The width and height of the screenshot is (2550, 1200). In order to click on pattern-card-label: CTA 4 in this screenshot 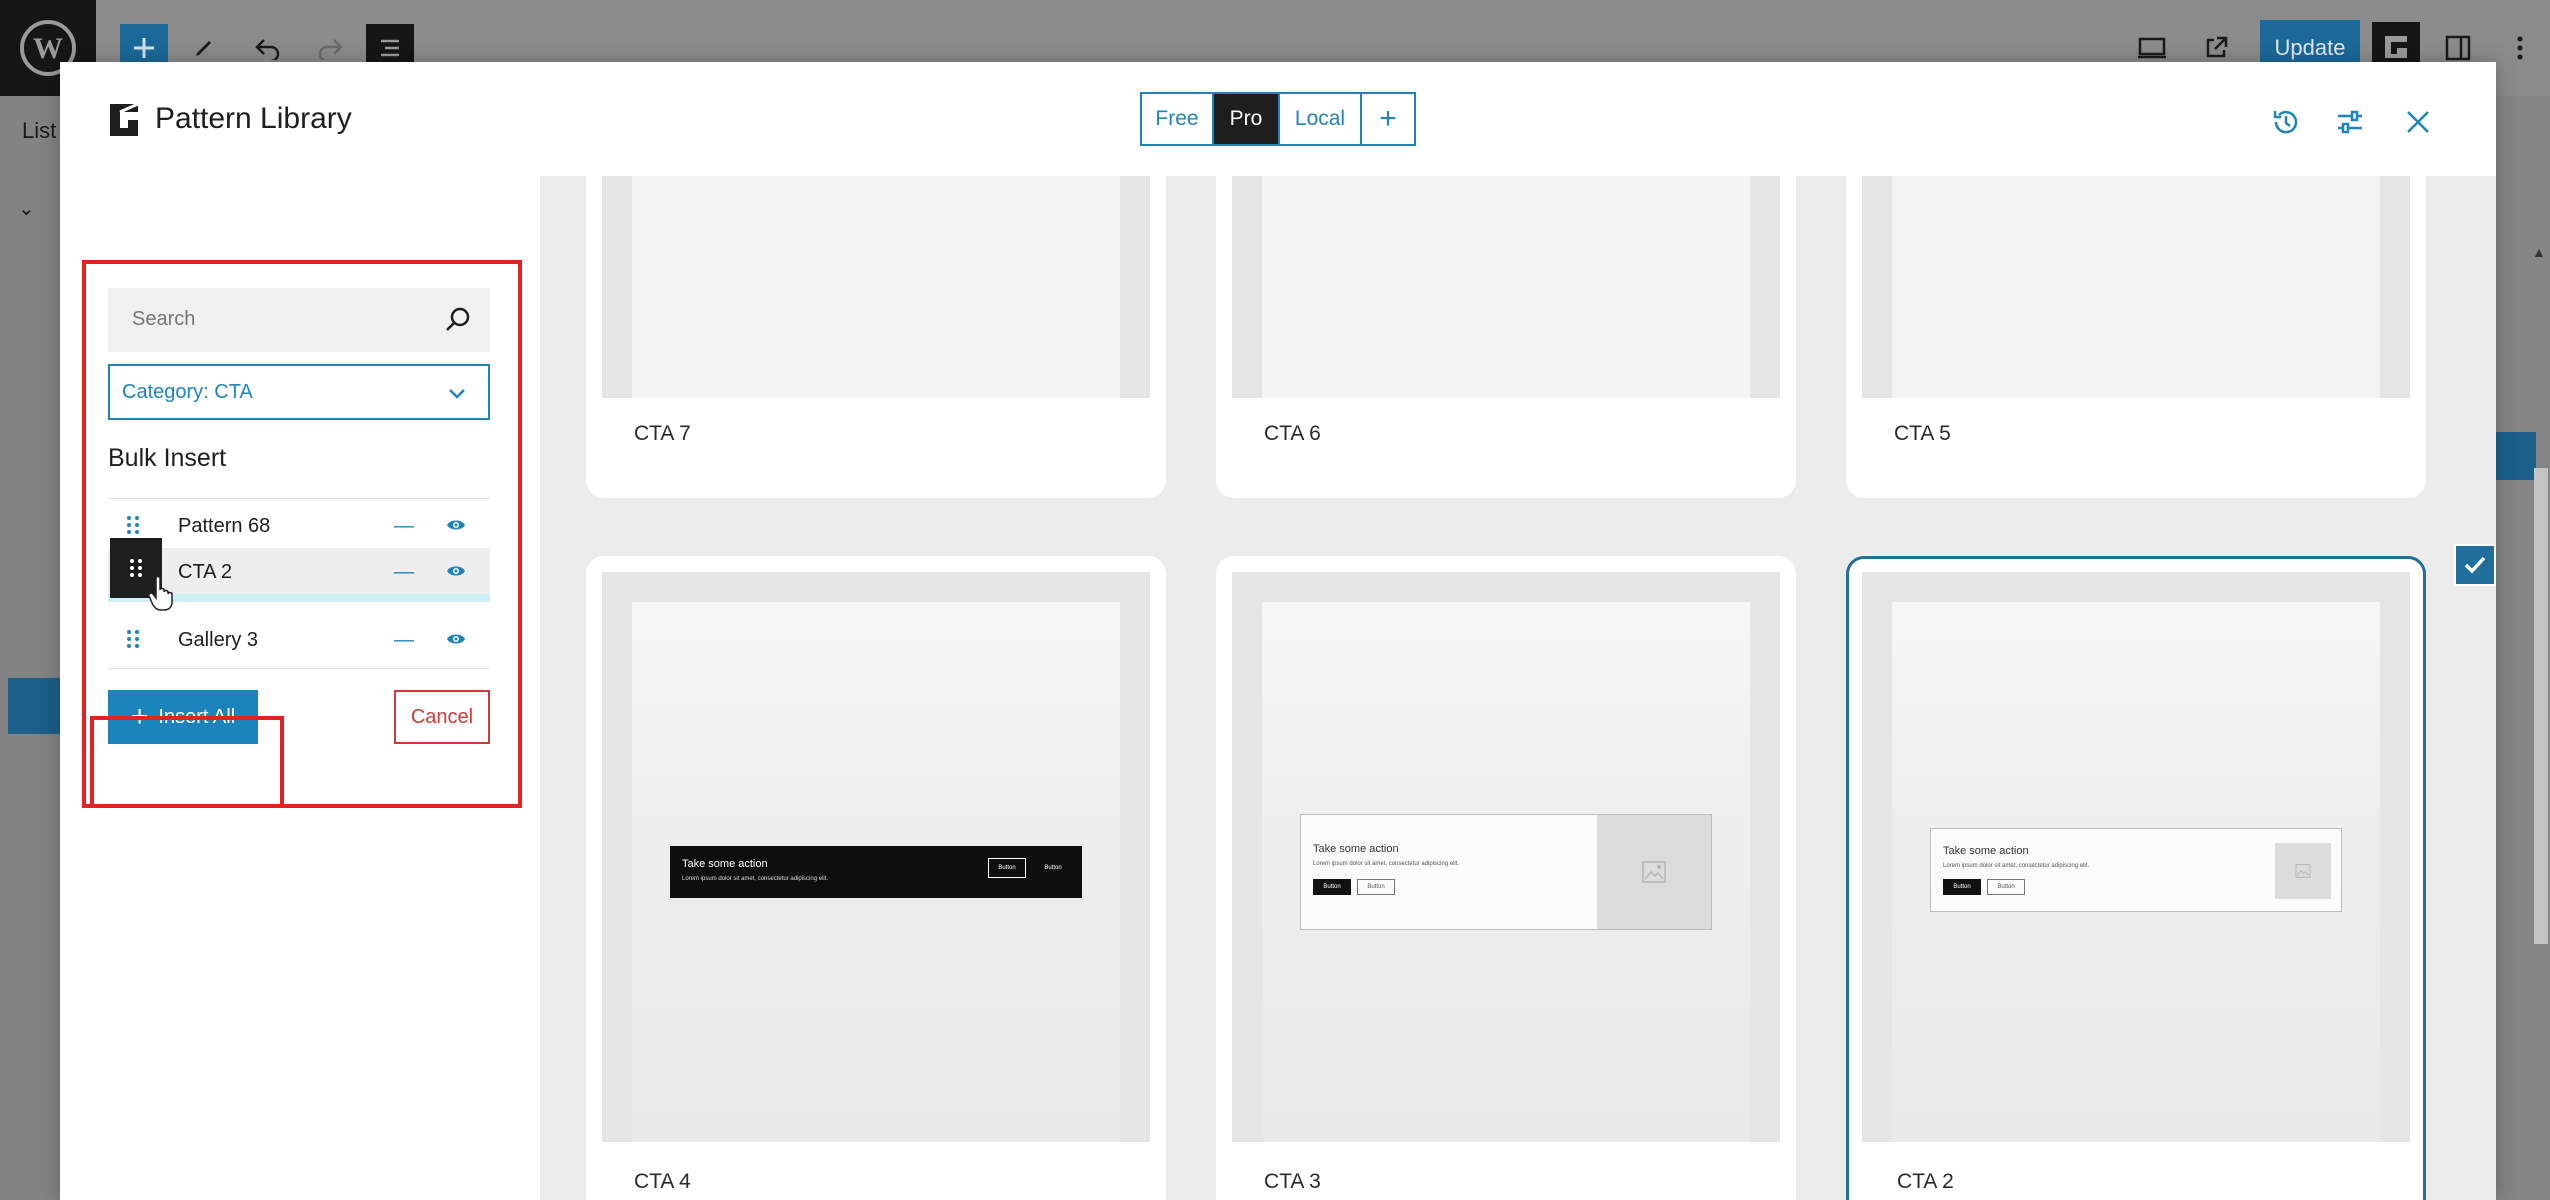, I will do `click(662, 1181)`.